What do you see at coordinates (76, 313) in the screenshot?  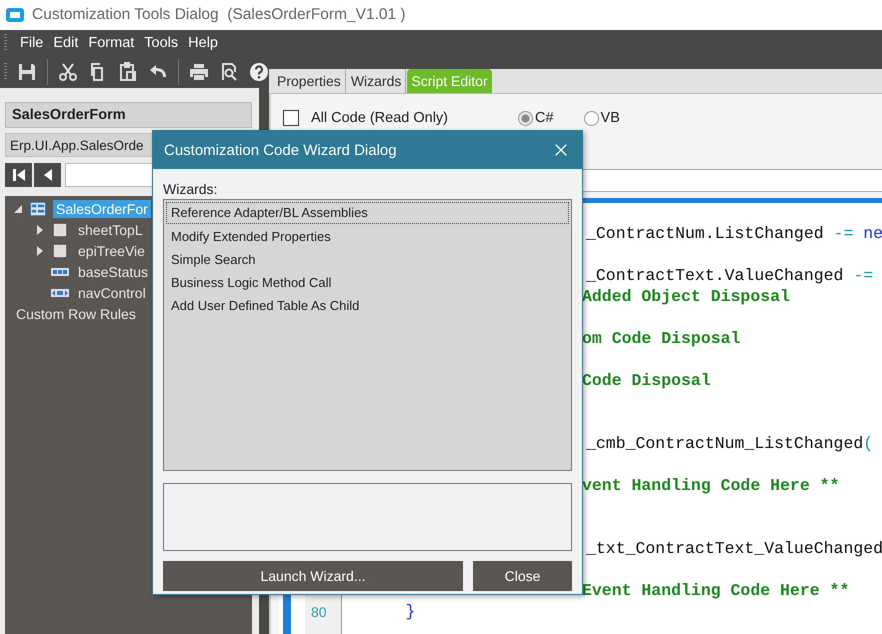 I see `tree-item: Custom Row Rules` at bounding box center [76, 313].